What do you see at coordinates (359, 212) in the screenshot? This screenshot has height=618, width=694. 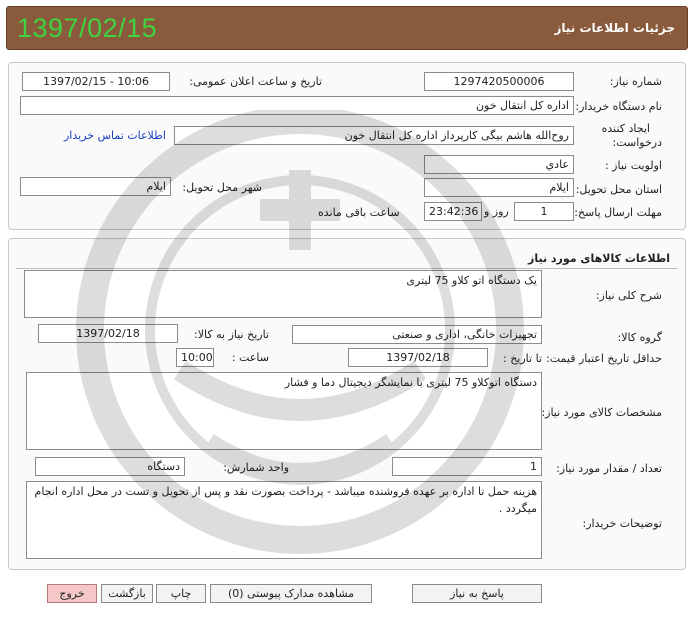 I see `remaining-label: ساعت باقی مانده` at bounding box center [359, 212].